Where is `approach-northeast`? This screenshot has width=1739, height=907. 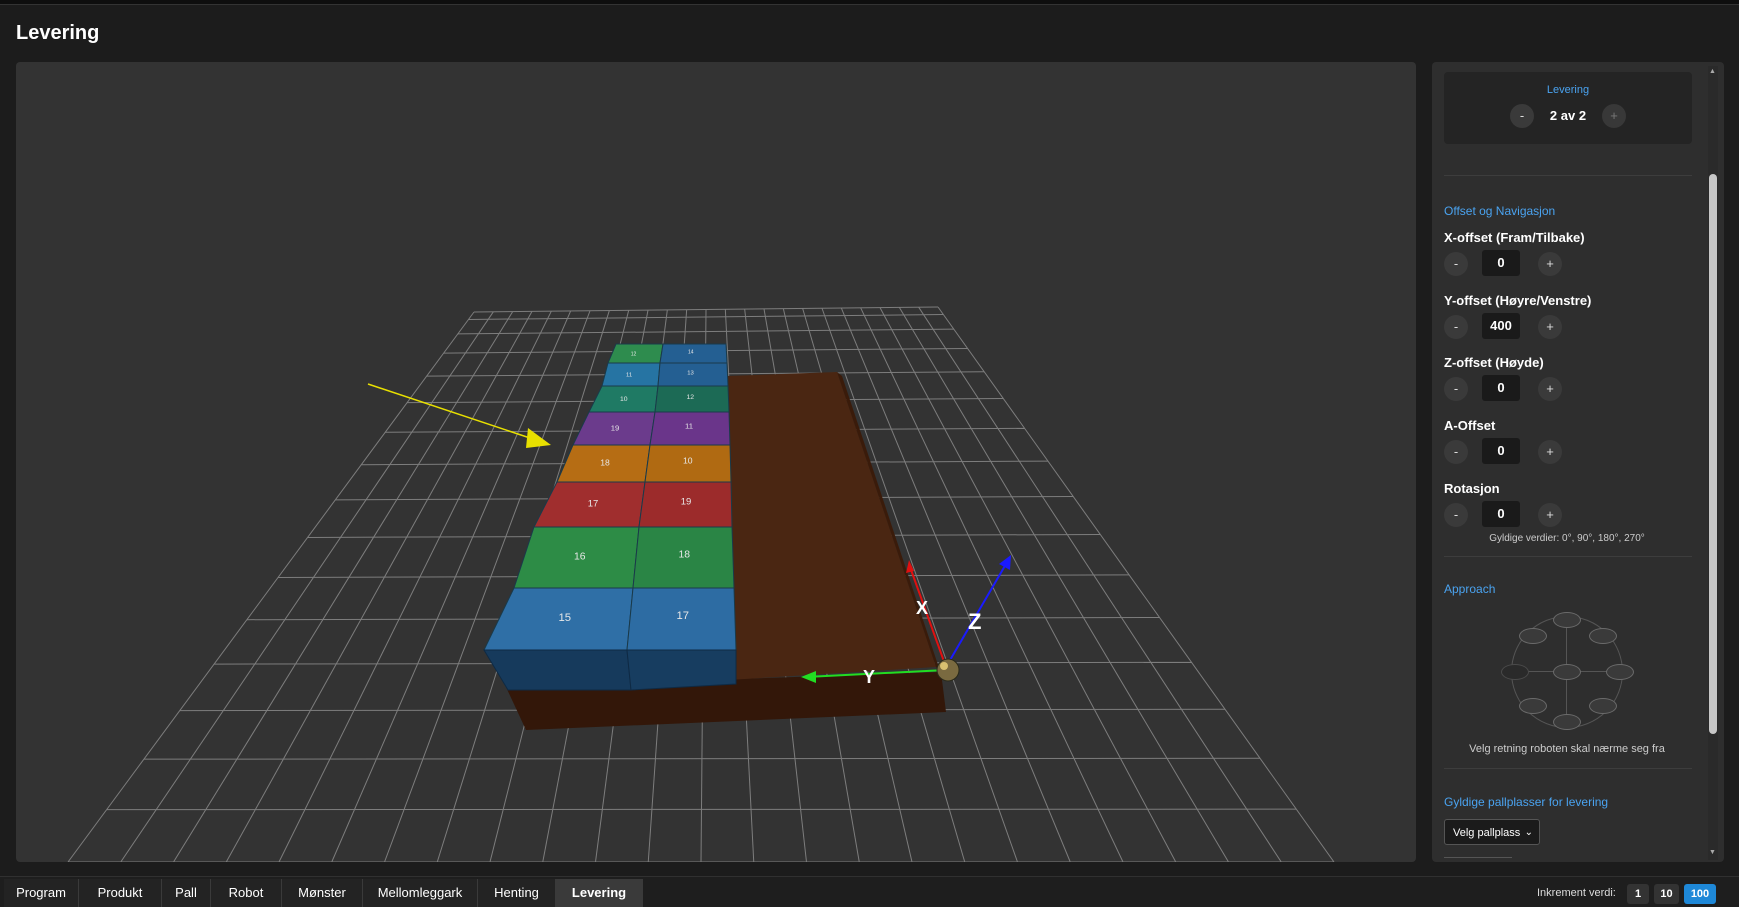 approach-northeast is located at coordinates (1603, 636).